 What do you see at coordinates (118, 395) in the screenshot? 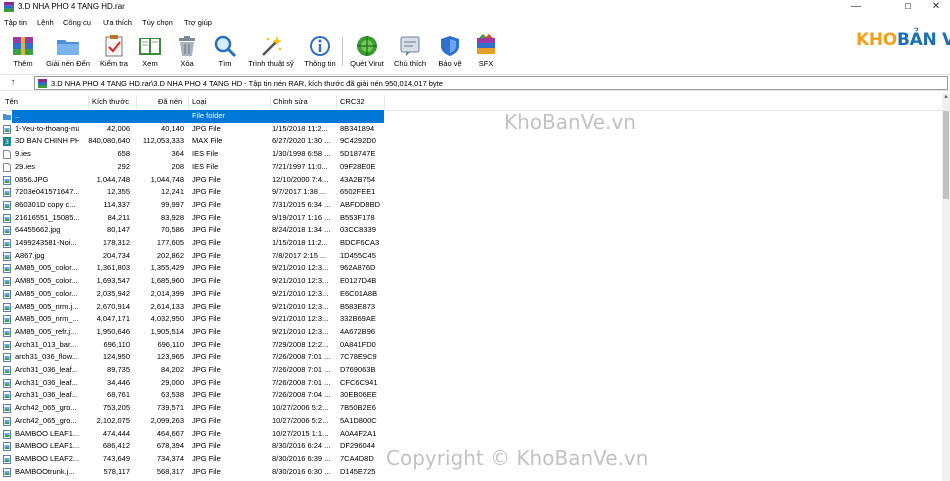
I see `file-size: 68,761` at bounding box center [118, 395].